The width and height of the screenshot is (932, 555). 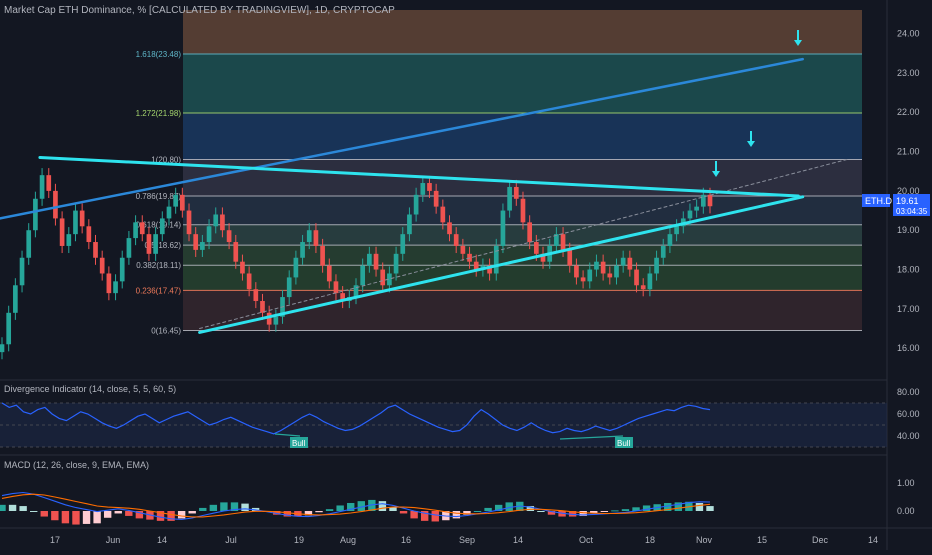 What do you see at coordinates (820, 540) in the screenshot?
I see `time-tick: Dec` at bounding box center [820, 540].